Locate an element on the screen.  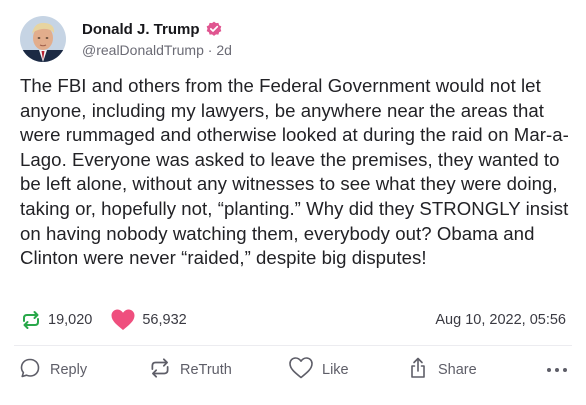
more-icon is located at coordinates (557, 370).